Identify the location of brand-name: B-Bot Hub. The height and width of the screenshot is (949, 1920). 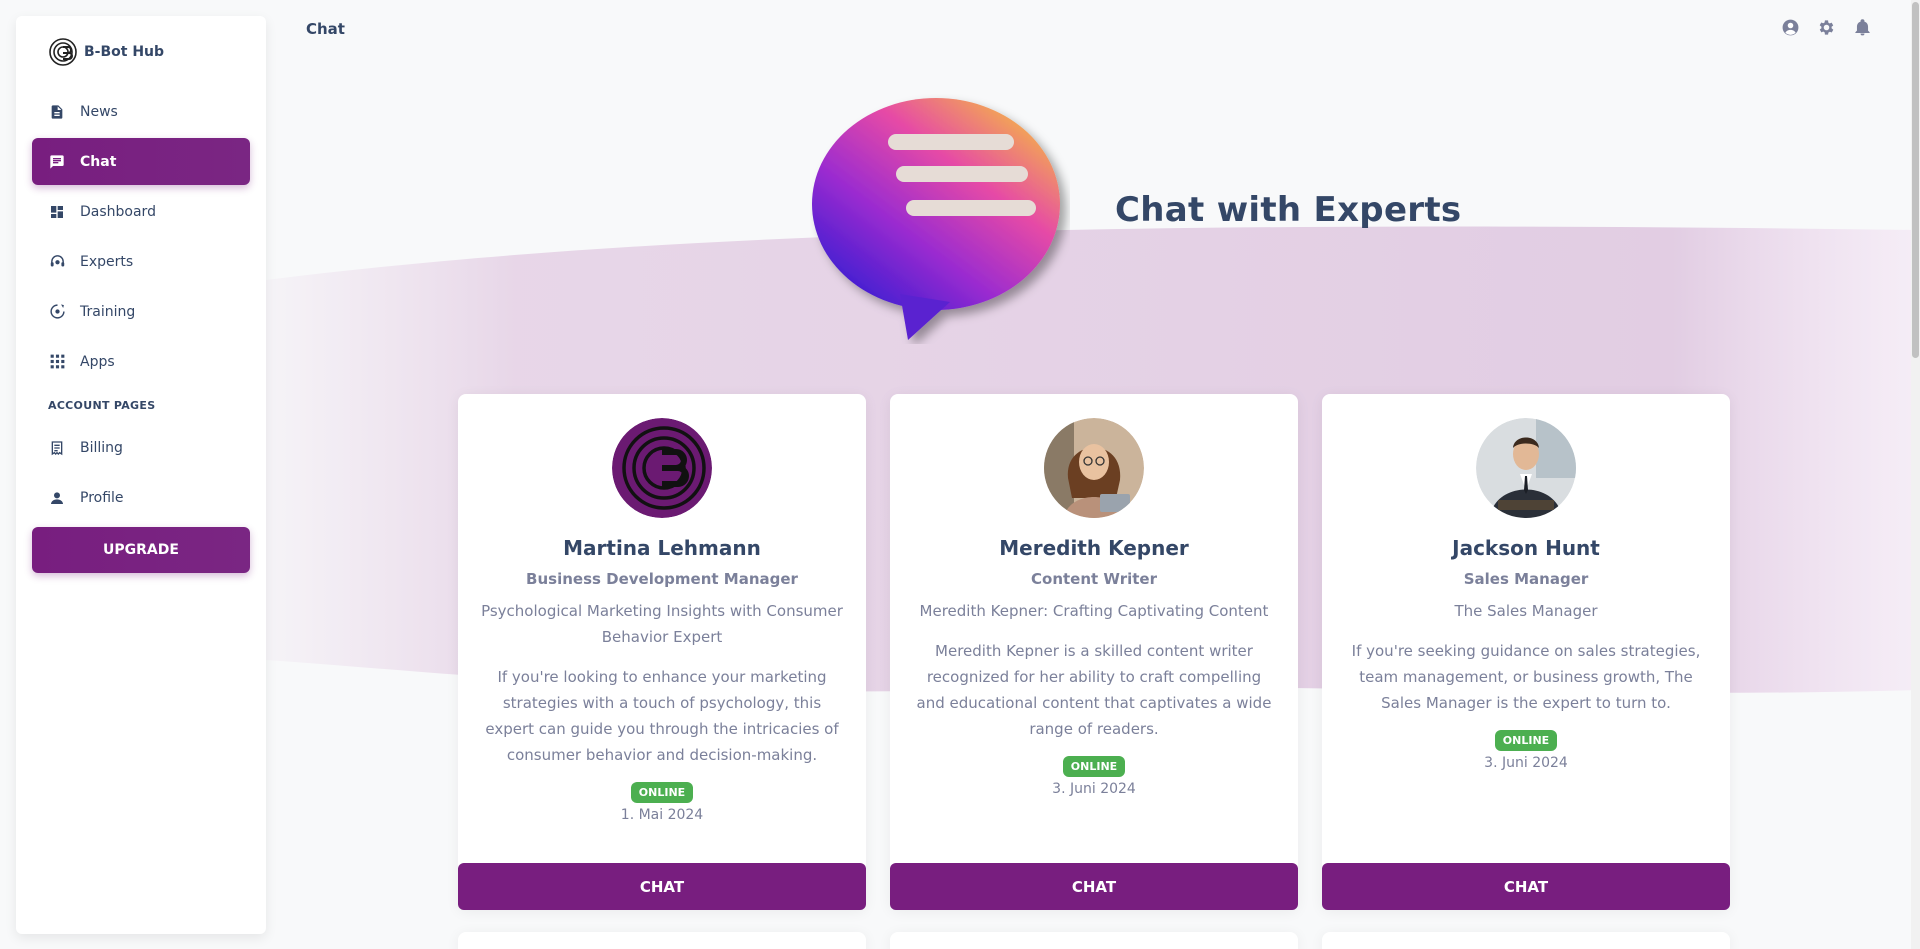
(124, 52).